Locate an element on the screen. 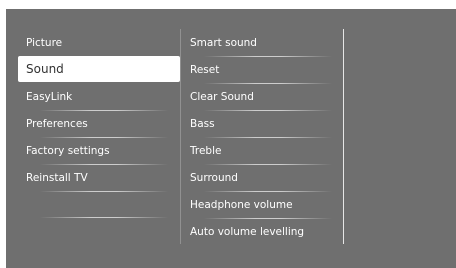 The height and width of the screenshot is (268, 456). menu-item-reinstall-tv: Reinstall TV is located at coordinates (99, 178).